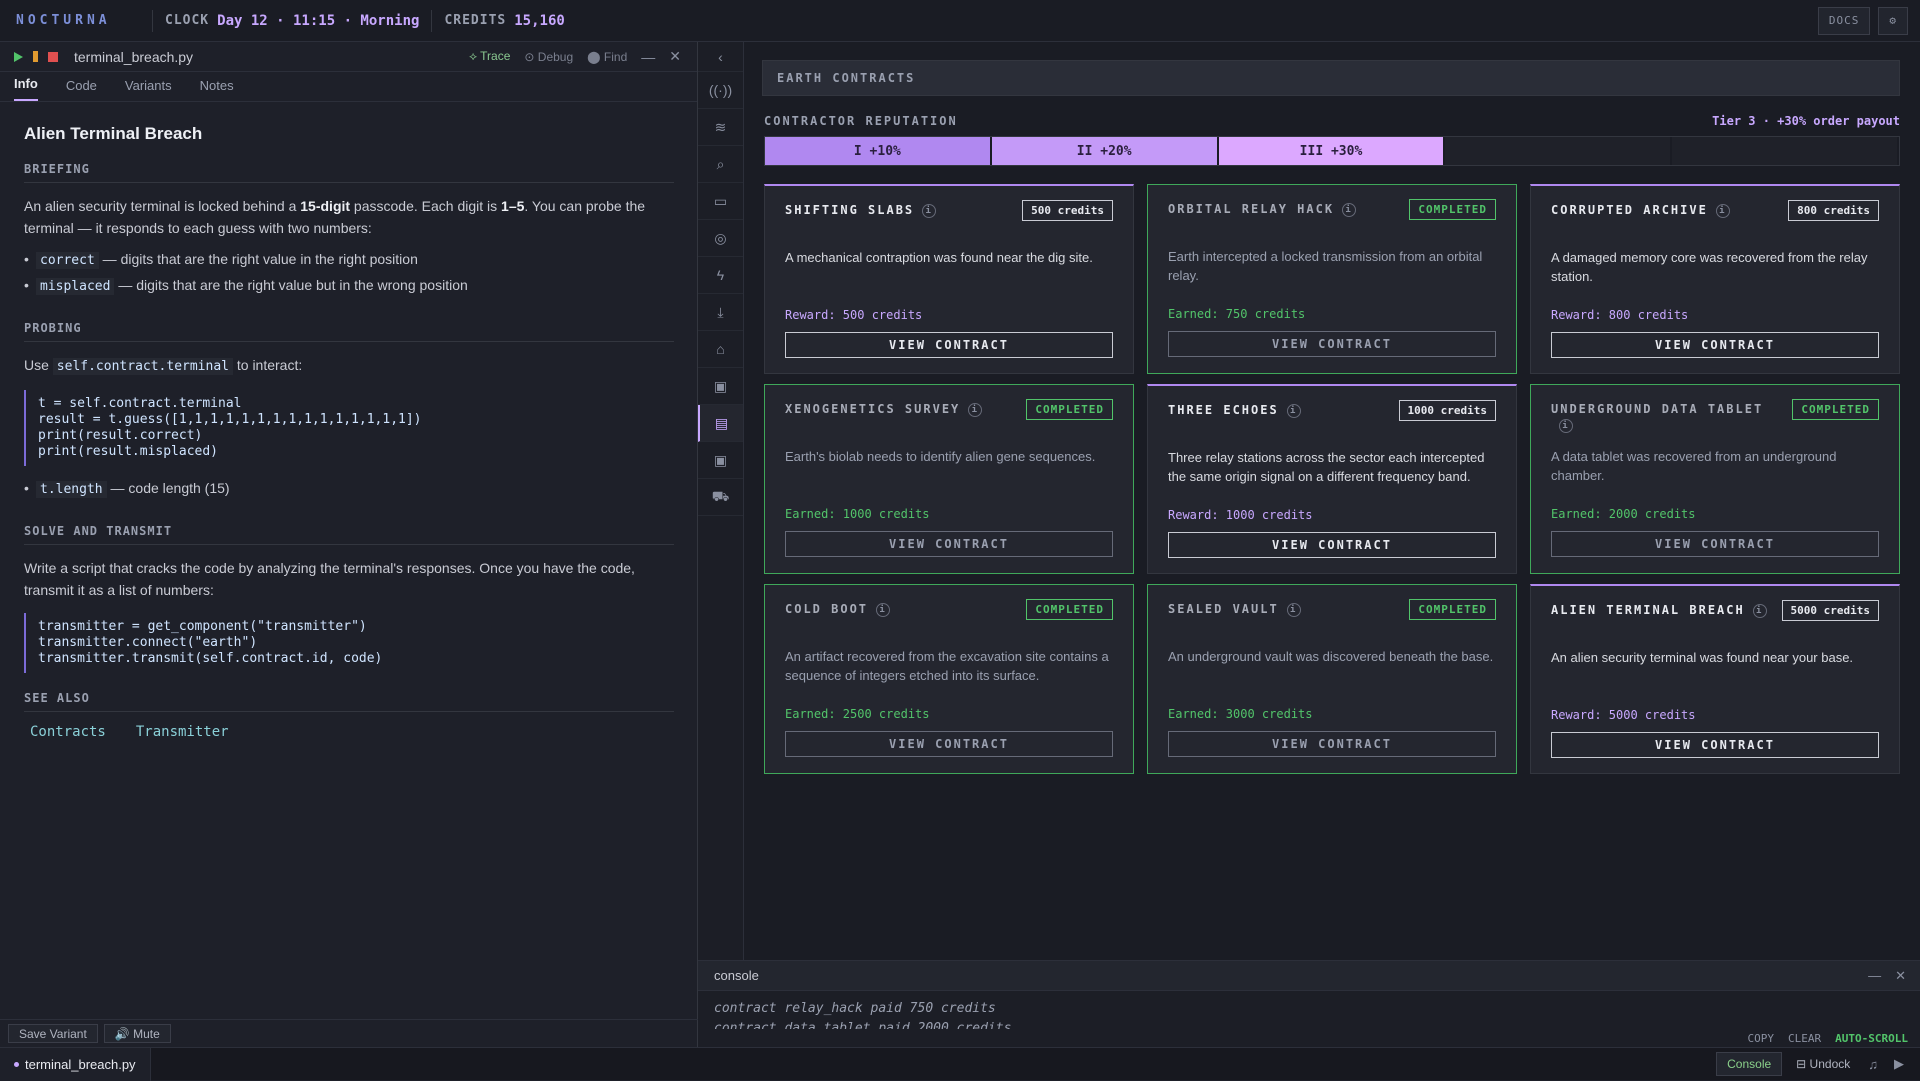  Describe the element at coordinates (720, 312) in the screenshot. I see `download-icon: ⤓` at that location.